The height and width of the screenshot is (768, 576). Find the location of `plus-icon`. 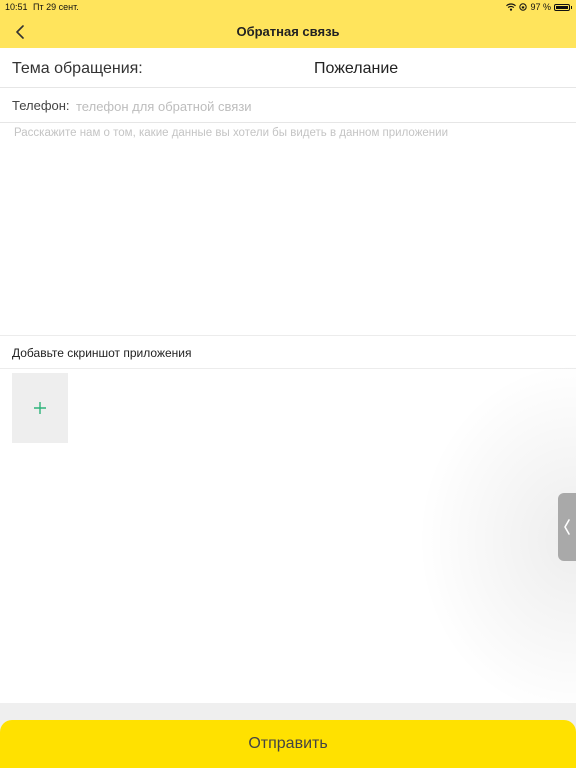

plus-icon is located at coordinates (40, 408).